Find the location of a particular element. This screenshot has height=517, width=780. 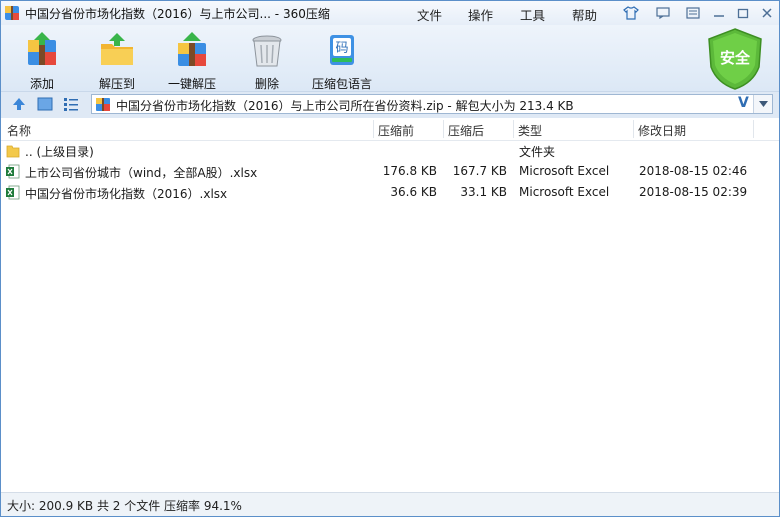

close-icon is located at coordinates (767, 13).